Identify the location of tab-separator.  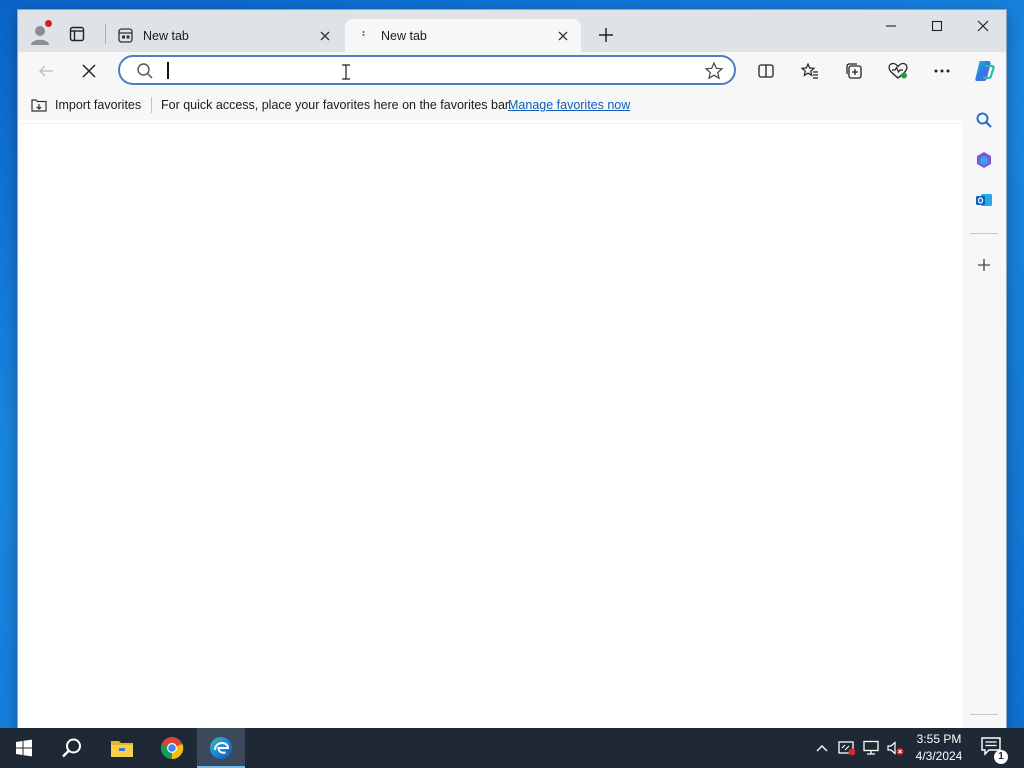
(105, 34).